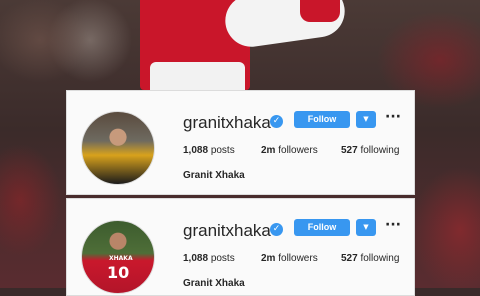  What do you see at coordinates (118, 148) in the screenshot?
I see `avatar` at bounding box center [118, 148].